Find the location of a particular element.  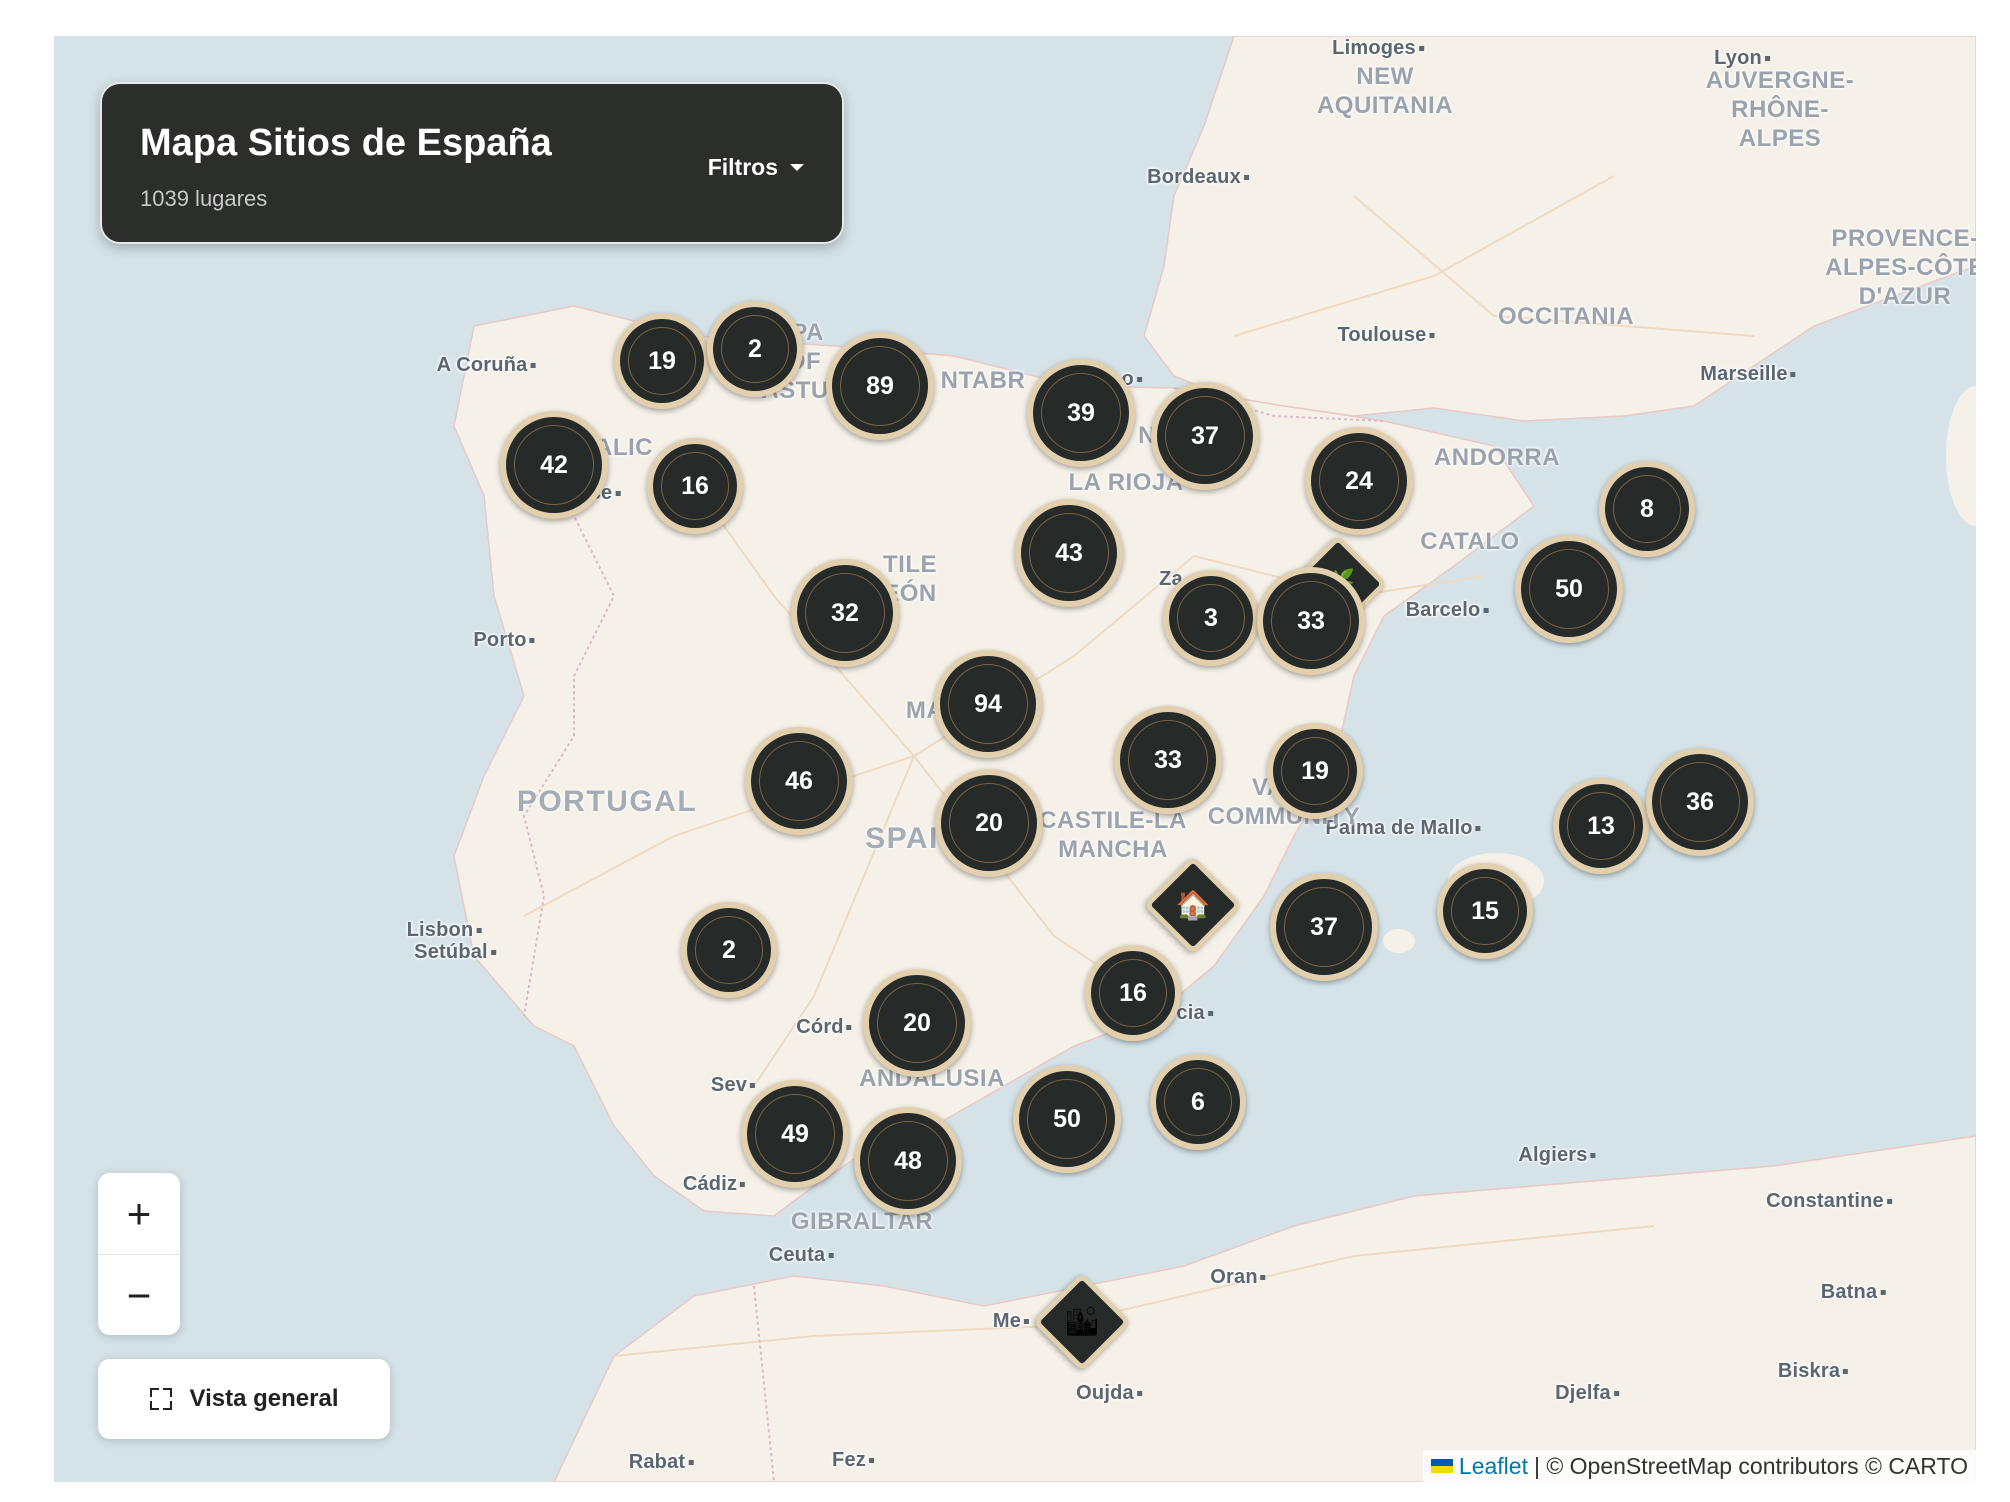

cluster-badge: 46 is located at coordinates (799, 781).